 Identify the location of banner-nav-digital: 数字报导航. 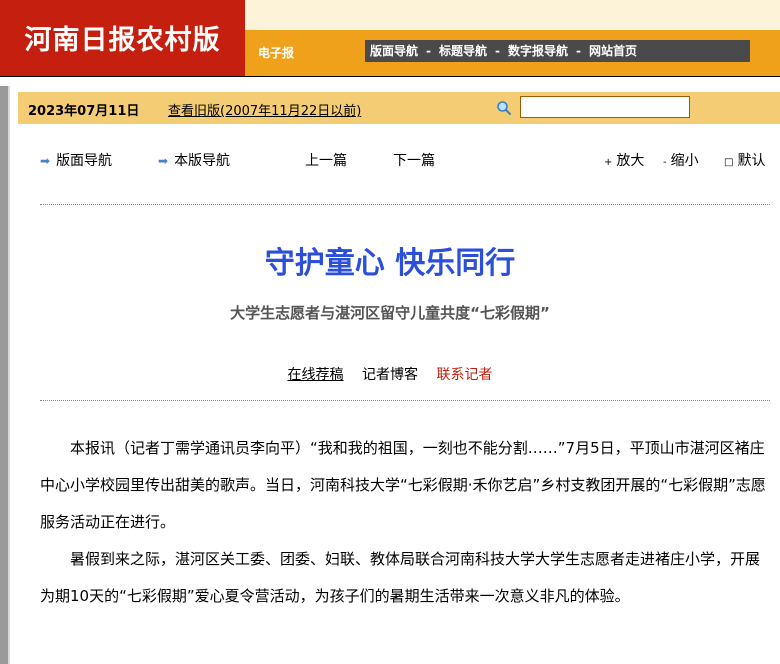
(538, 51).